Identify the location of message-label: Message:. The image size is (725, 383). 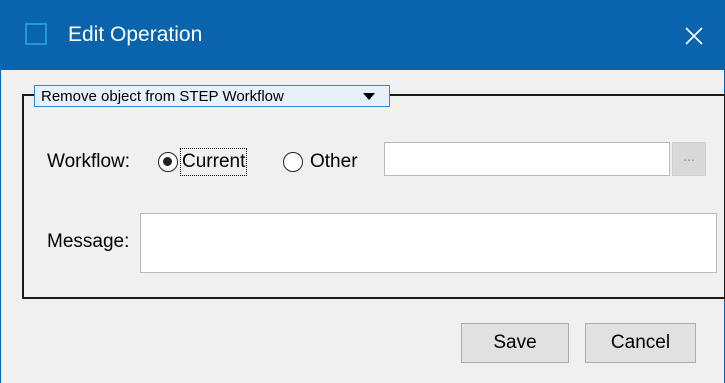
(88, 241).